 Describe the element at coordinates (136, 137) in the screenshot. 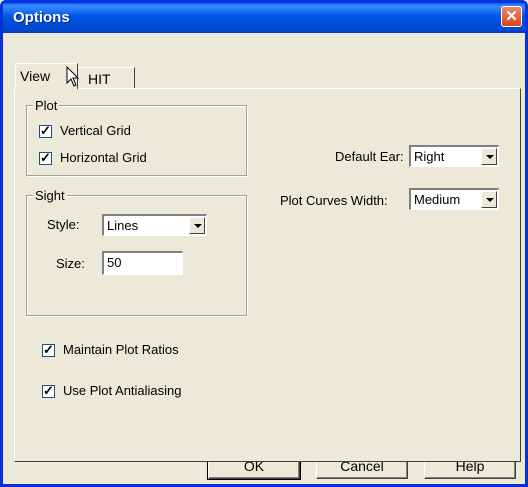

I see `plot-group: Plot Vertical Grid Horizontal Grid` at that location.